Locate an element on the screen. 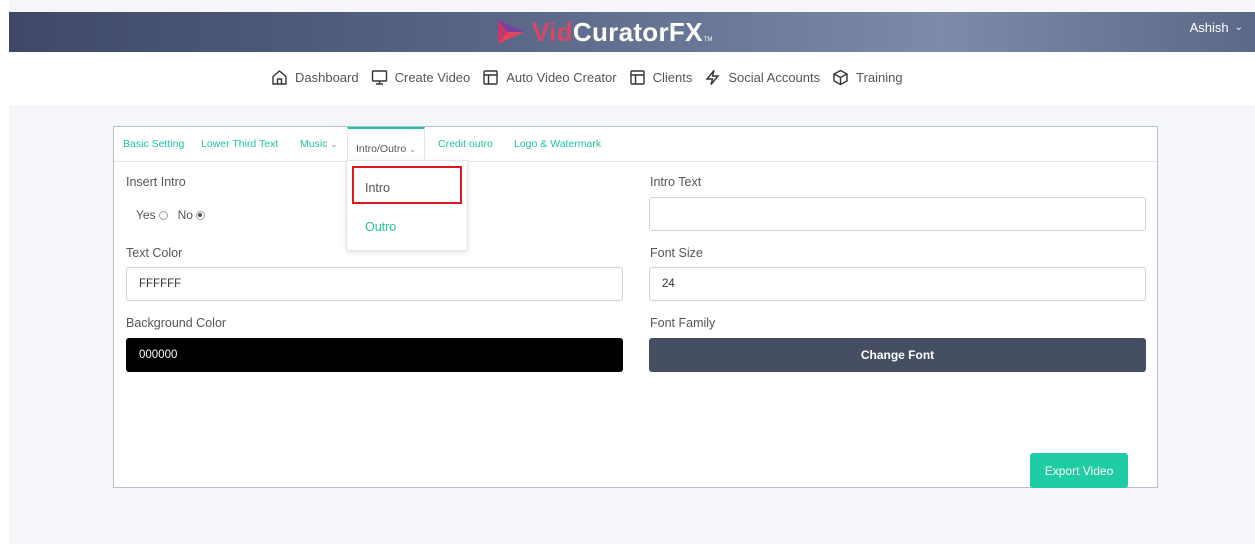 The image size is (1255, 544). cube-icon is located at coordinates (840, 77).